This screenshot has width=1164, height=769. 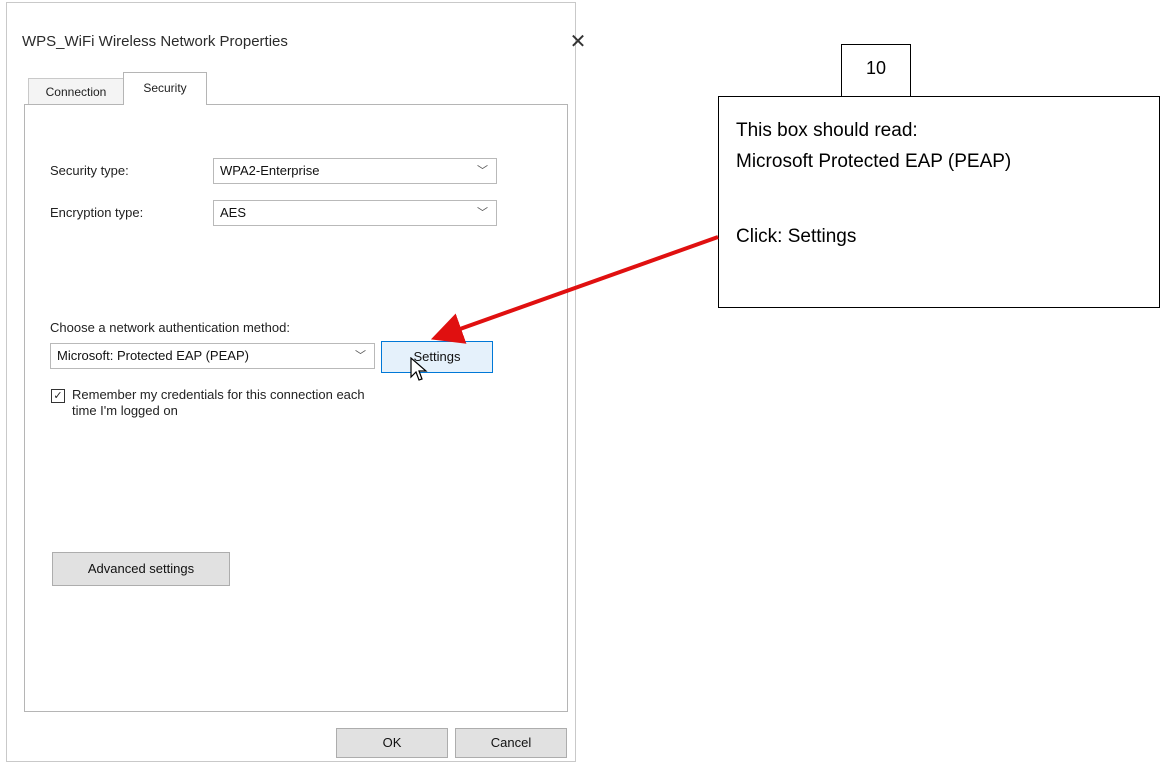 What do you see at coordinates (165, 88) in the screenshot?
I see `tab-security: Security` at bounding box center [165, 88].